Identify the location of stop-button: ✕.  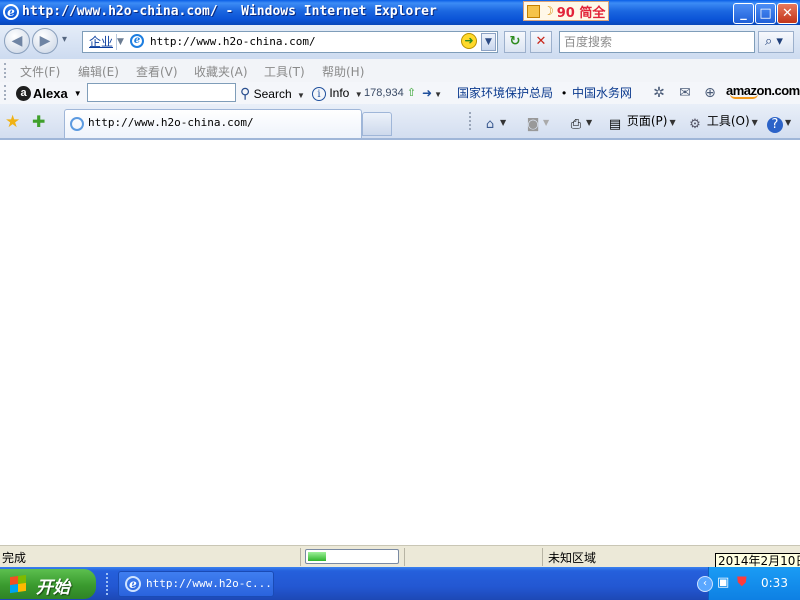
(541, 42).